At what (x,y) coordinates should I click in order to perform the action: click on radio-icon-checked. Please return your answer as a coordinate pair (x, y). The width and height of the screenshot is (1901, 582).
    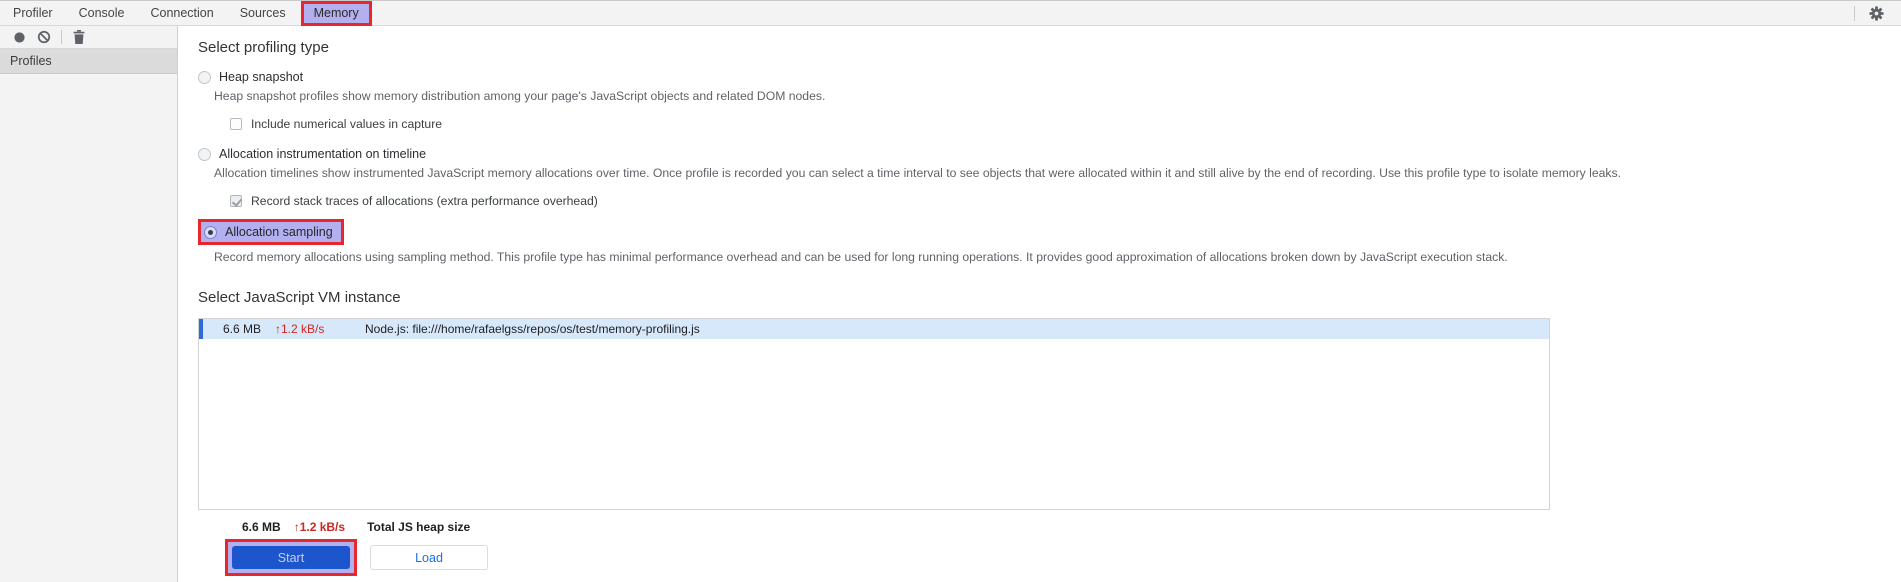
    Looking at the image, I should click on (210, 232).